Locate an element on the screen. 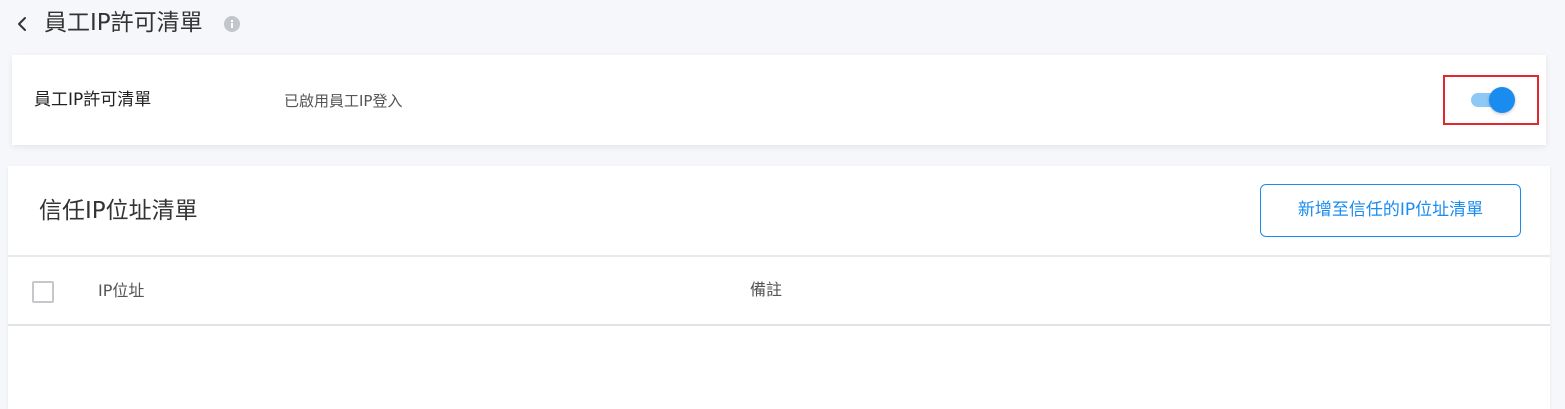  page-title: 員工IP許可清單 is located at coordinates (123, 23).